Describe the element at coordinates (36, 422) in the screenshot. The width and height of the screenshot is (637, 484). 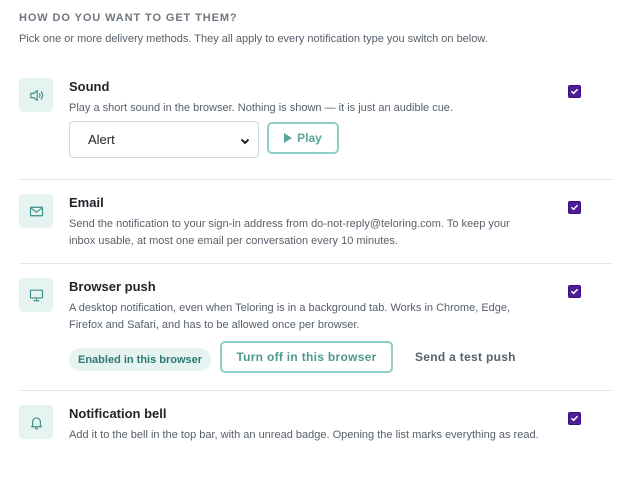
I see `bell-icon` at that location.